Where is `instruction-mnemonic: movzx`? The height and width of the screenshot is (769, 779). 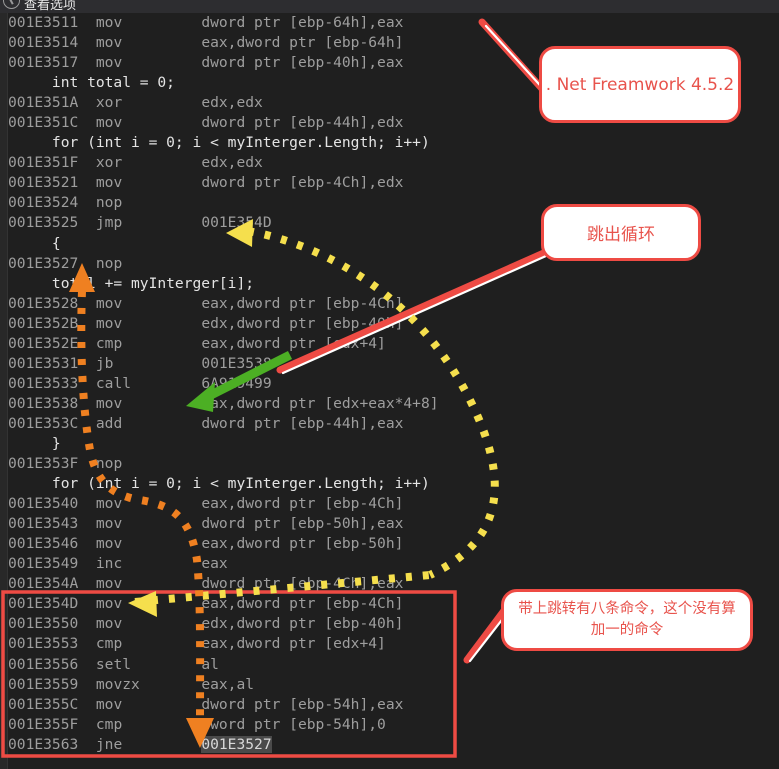
instruction-mnemonic: movzx is located at coordinates (148, 684).